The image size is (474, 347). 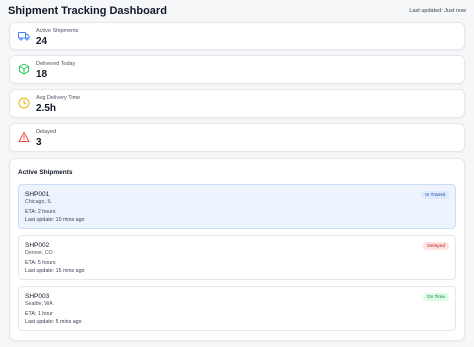 I want to click on stat-card-delivered-today: Delivered Today 18, so click(x=237, y=69).